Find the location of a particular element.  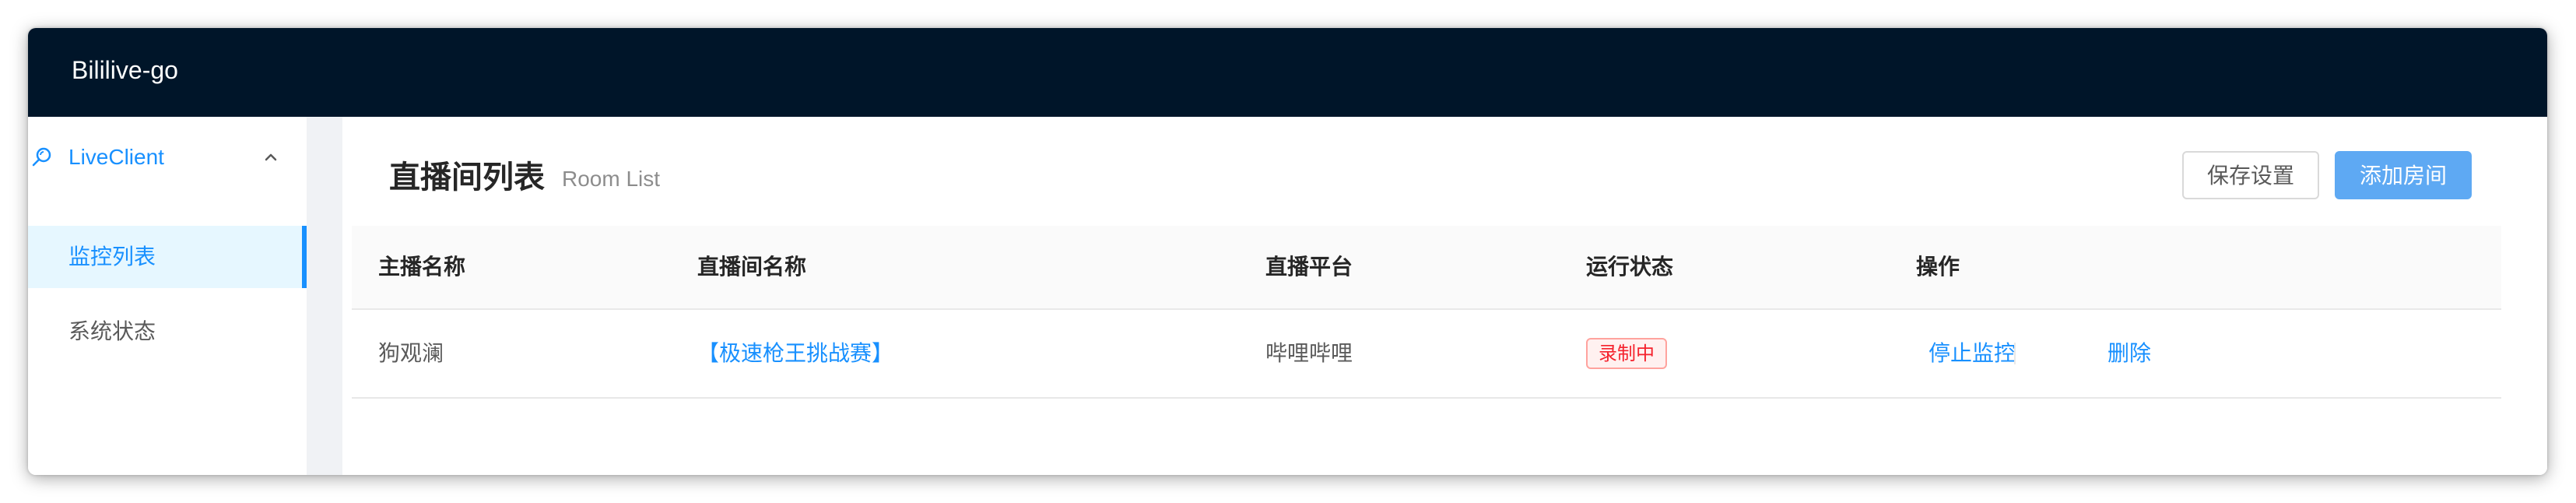

sidebar-group-liveclient: LiveClient is located at coordinates (168, 157).